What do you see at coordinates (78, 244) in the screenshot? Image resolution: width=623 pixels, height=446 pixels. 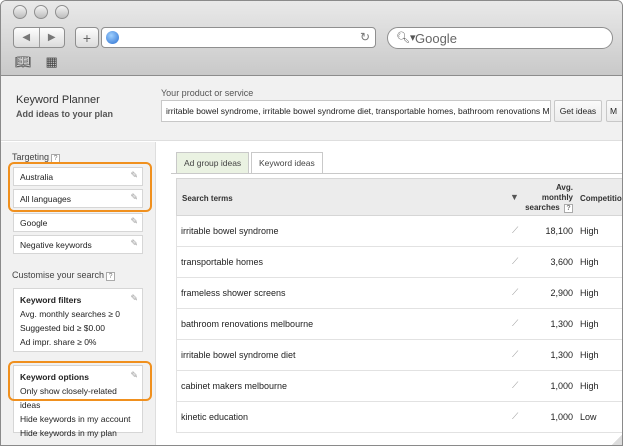 I see `targeting-negative-keywords: Negative keywords ✎` at bounding box center [78, 244].